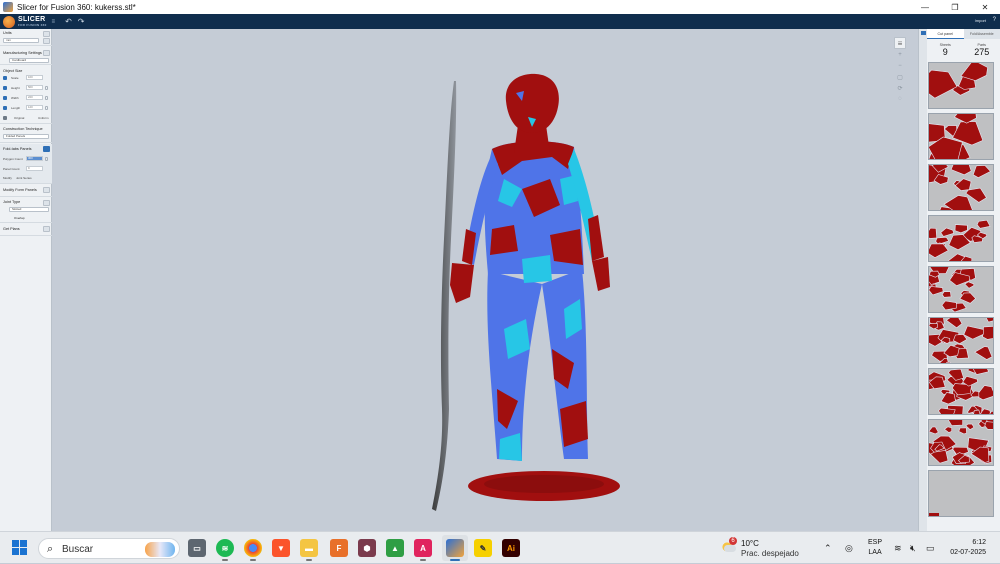  I want to click on sticky-notes-icon: ✎, so click(483, 548).